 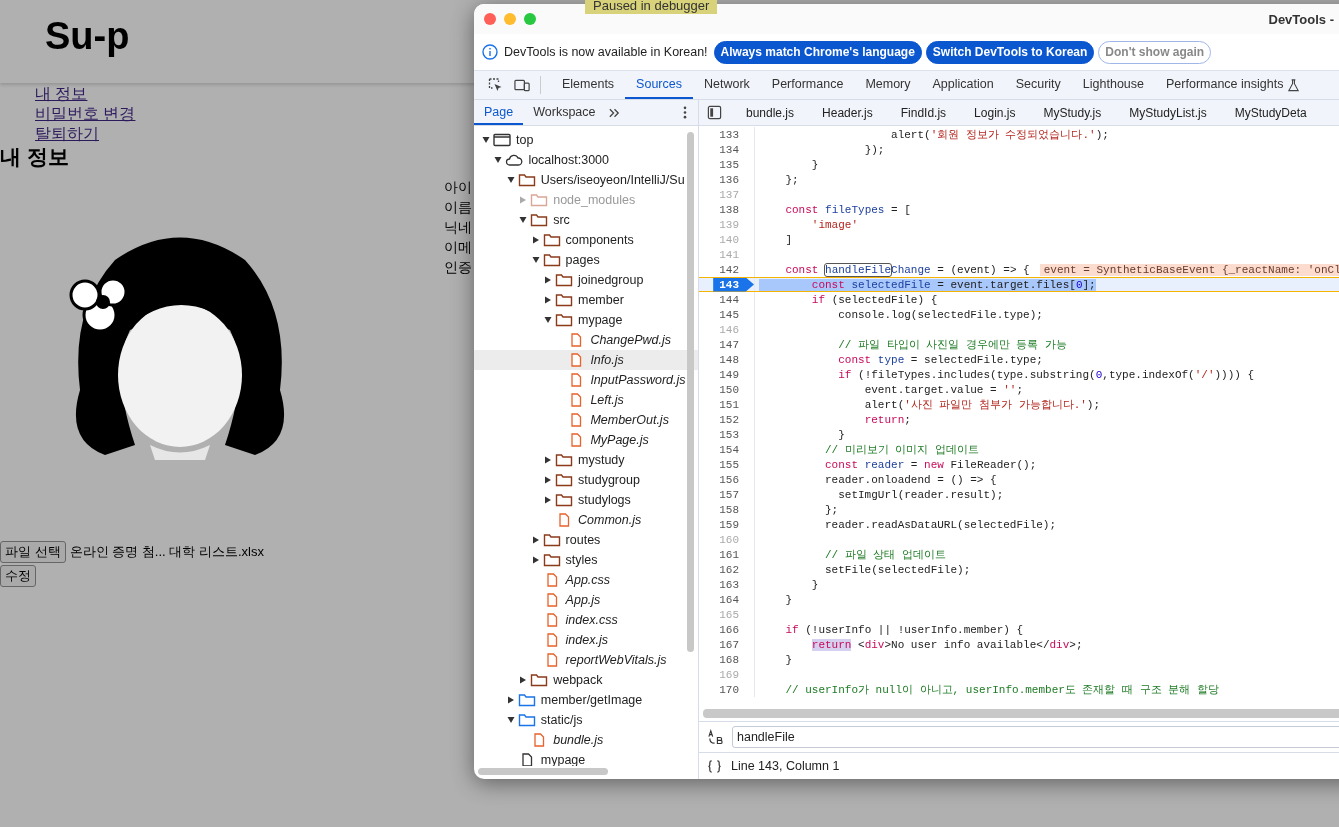 What do you see at coordinates (586, 240) in the screenshot?
I see `file-tree-item: components` at bounding box center [586, 240].